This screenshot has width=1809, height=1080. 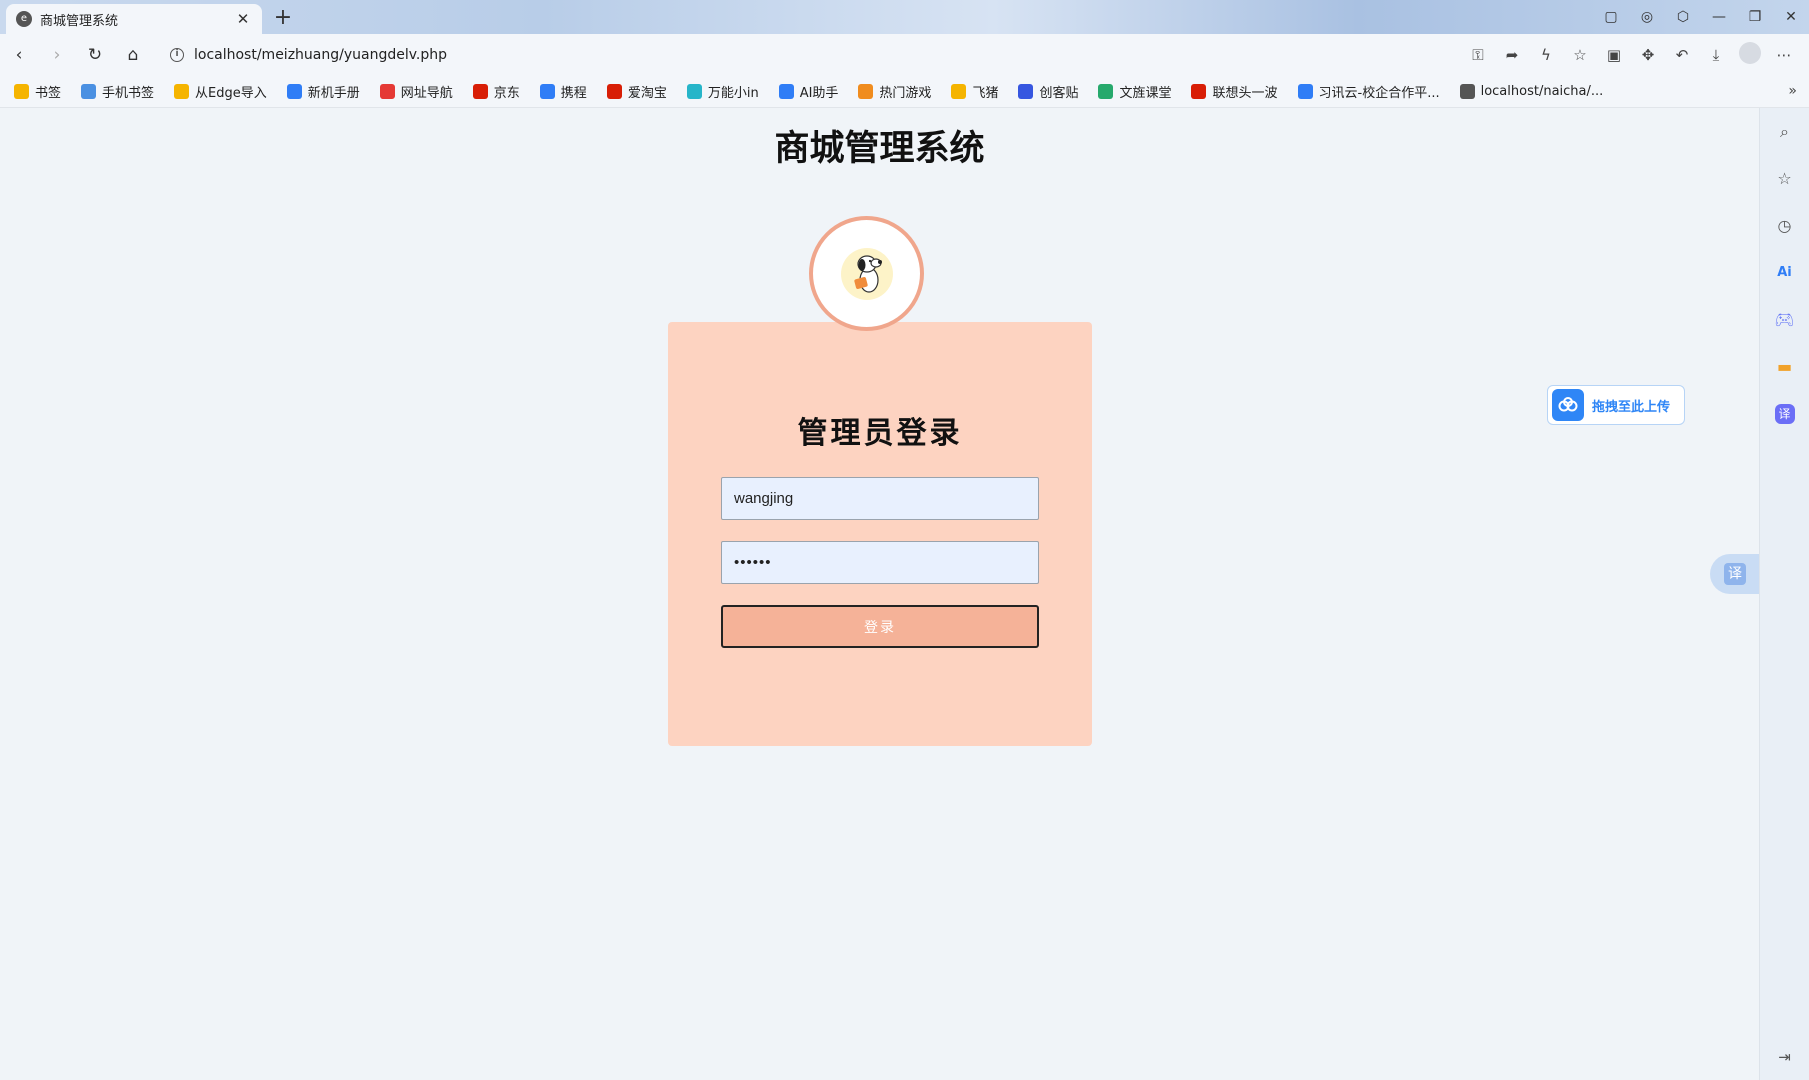 I want to click on bookmark-label: 文旌课堂, so click(x=1145, y=93).